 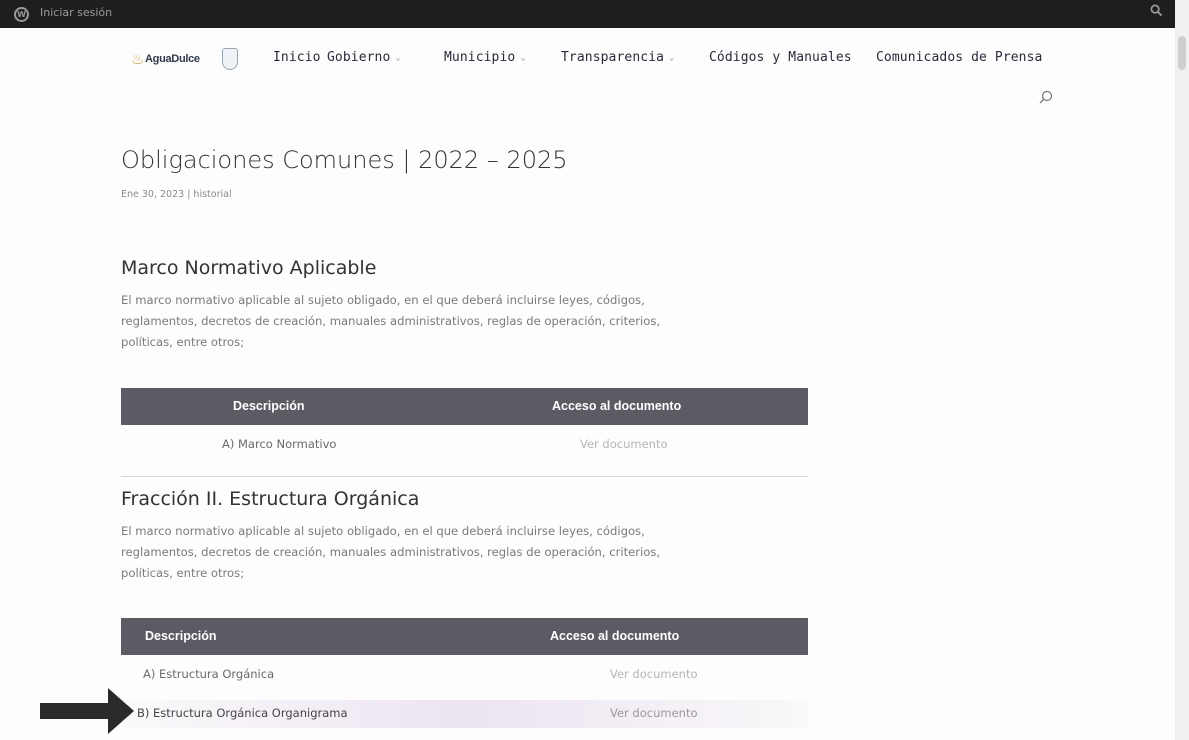 I want to click on nav-item-transparencia: Transparencia ⌄, so click(x=618, y=57).